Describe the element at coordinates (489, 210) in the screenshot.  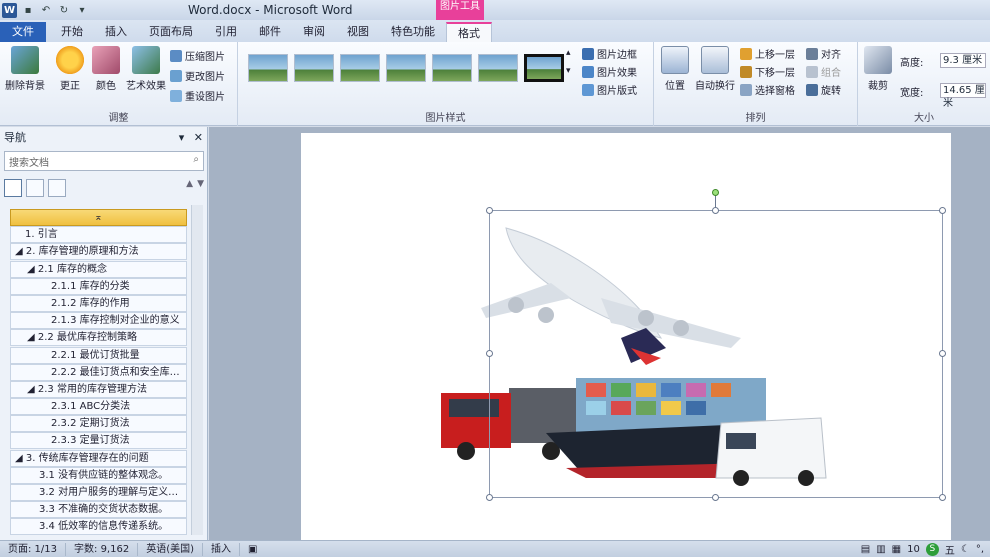
I see `resize-handle-top-left` at that location.